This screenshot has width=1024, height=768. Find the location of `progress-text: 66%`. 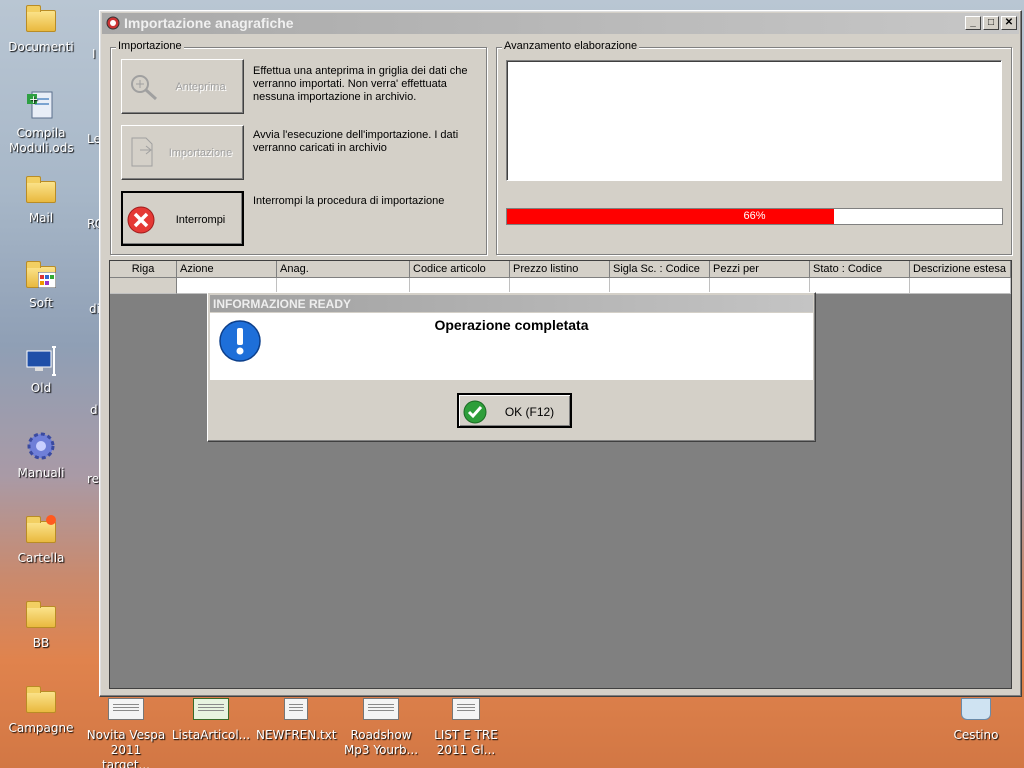

progress-text: 66% is located at coordinates (754, 216).